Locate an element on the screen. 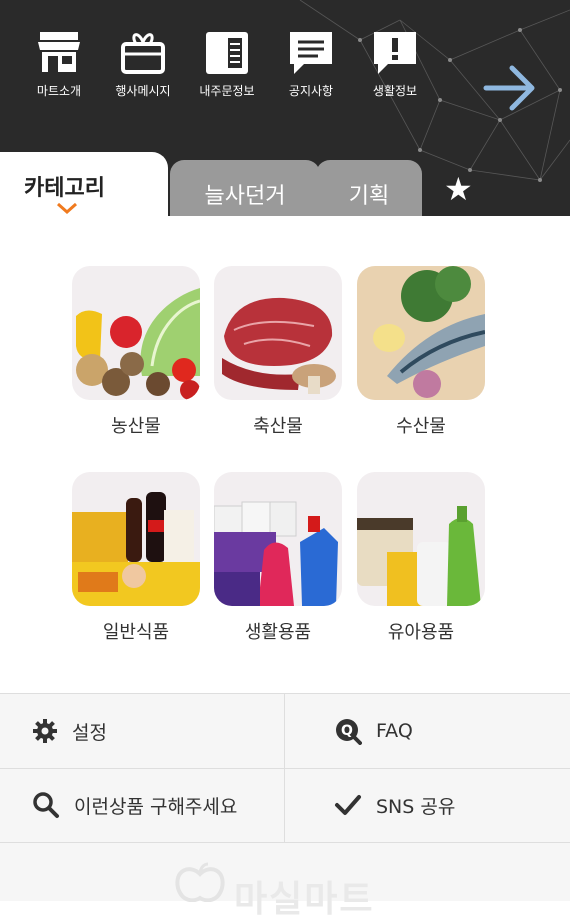  category-label: 생활용품 is located at coordinates (278, 632).